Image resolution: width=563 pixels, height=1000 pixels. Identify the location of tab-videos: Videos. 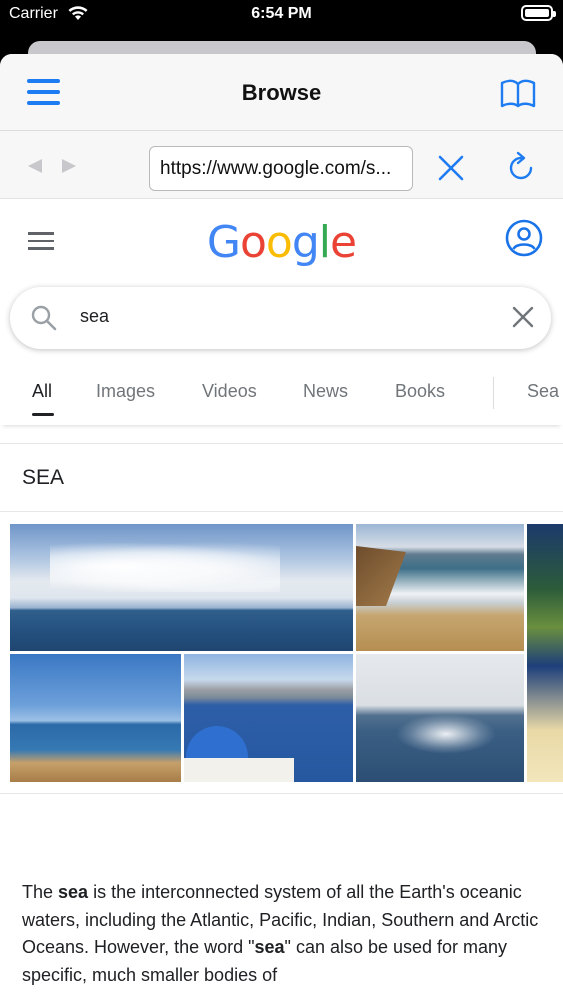
(229, 391).